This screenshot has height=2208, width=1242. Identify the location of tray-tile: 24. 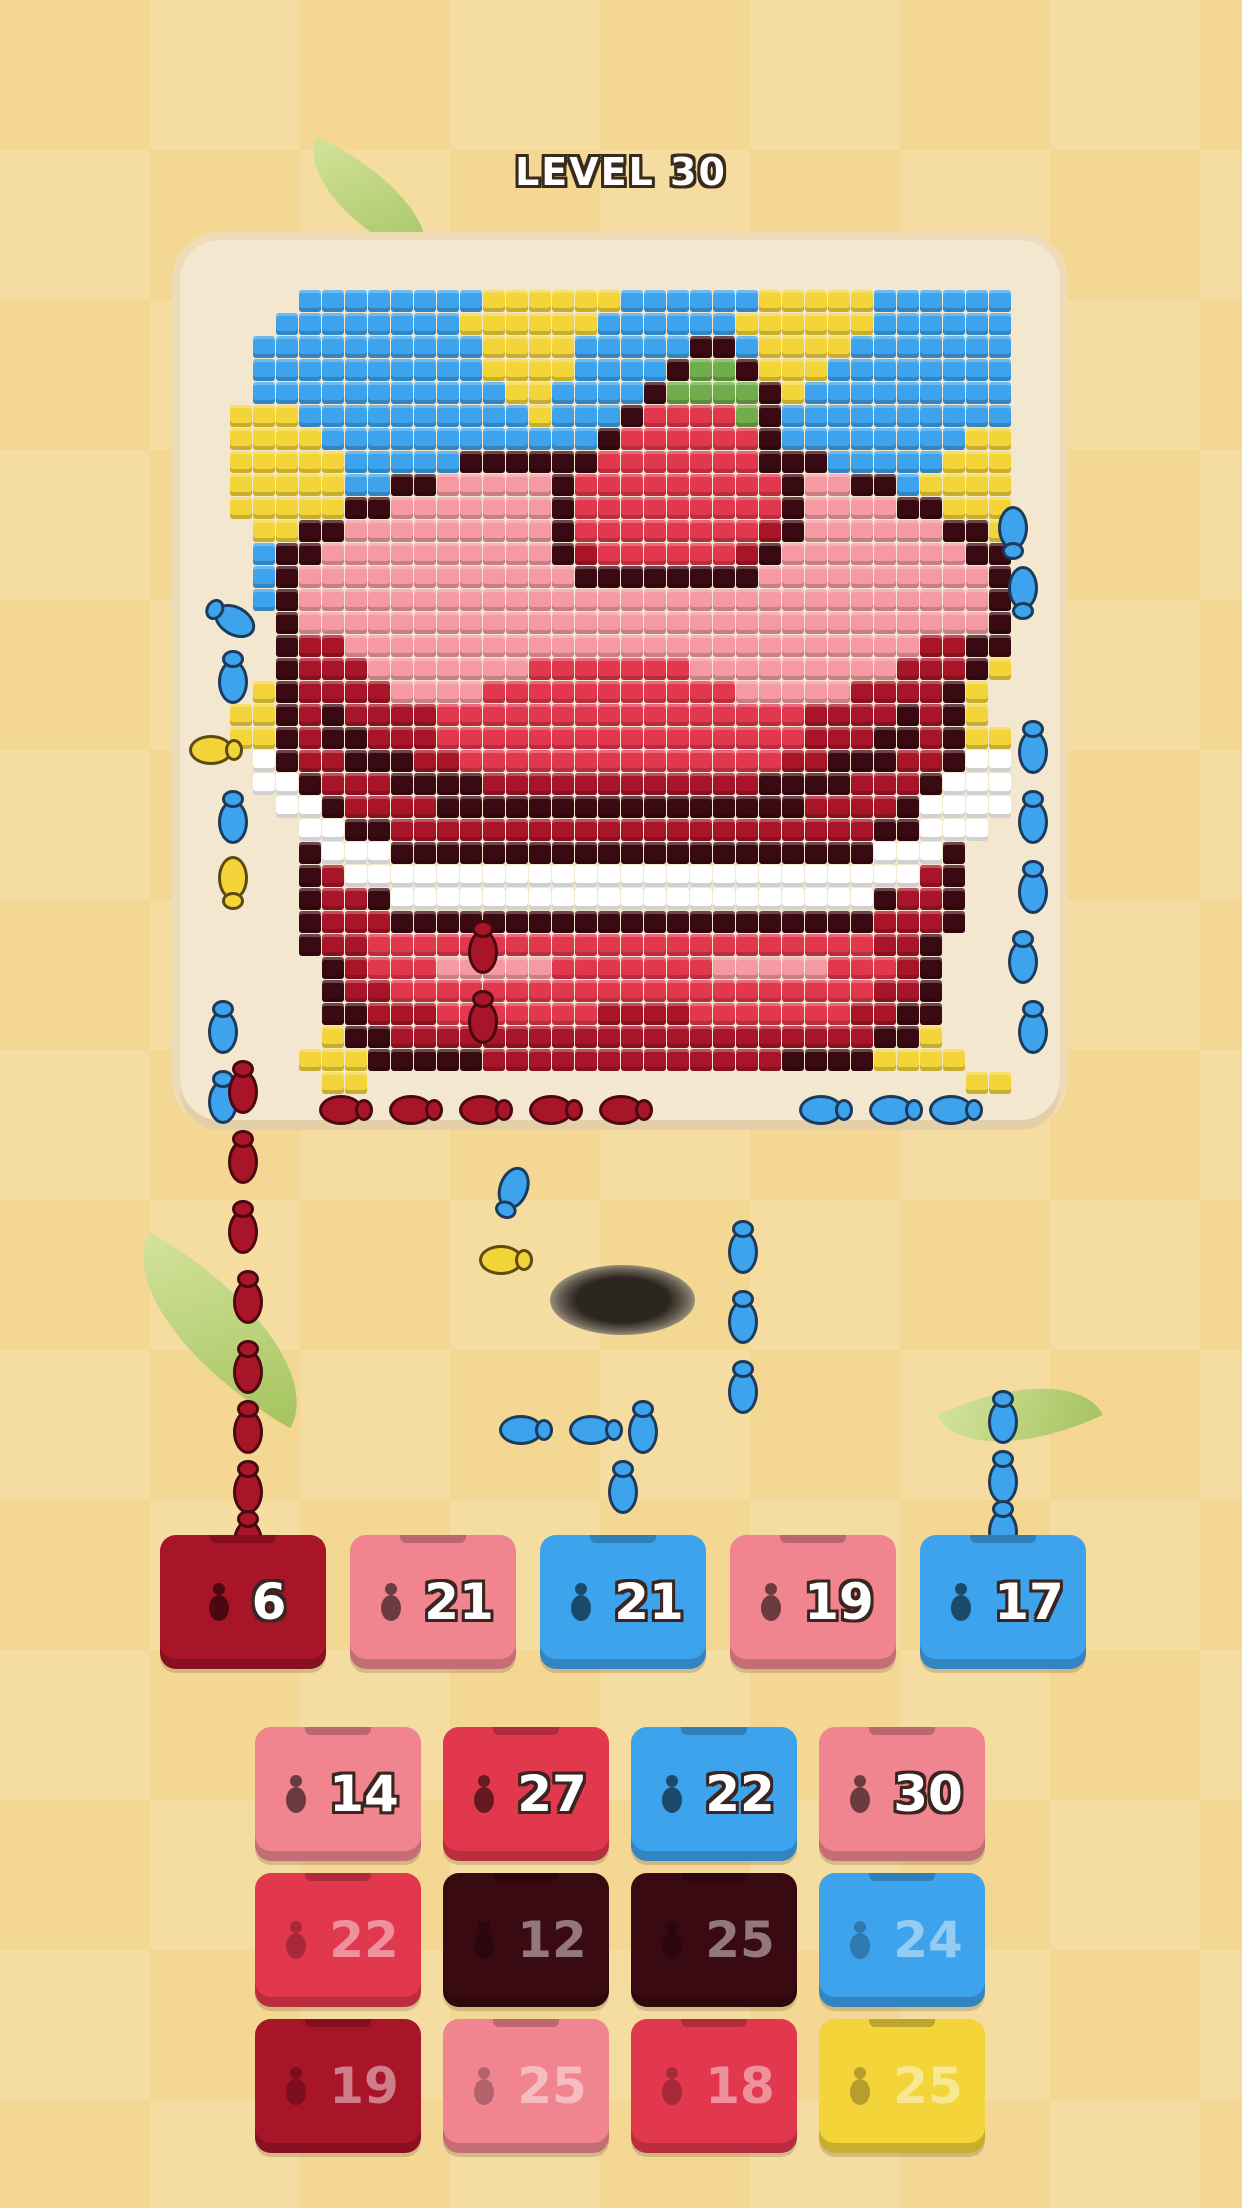
(902, 1940).